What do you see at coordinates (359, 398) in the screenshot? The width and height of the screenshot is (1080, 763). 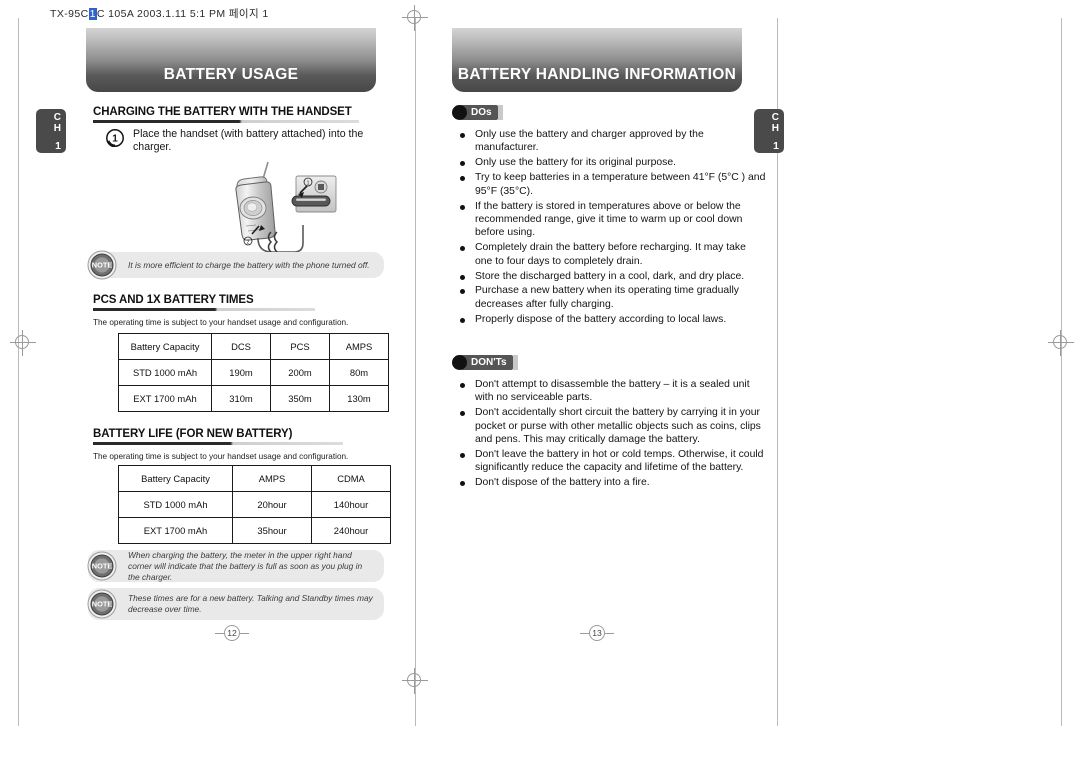 I see `table-cell: 130m` at bounding box center [359, 398].